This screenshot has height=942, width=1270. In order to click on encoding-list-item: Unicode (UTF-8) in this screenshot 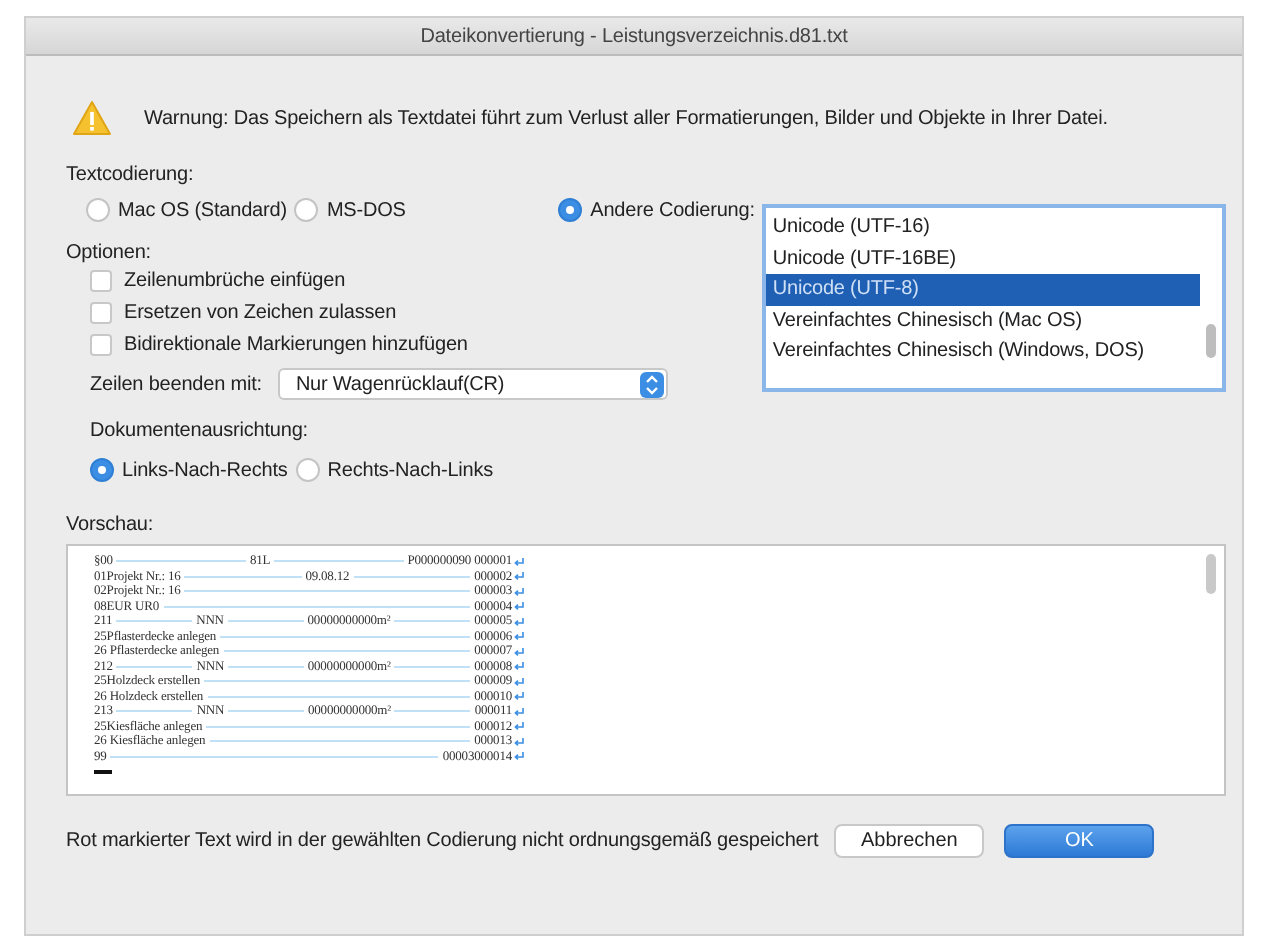, I will do `click(983, 289)`.